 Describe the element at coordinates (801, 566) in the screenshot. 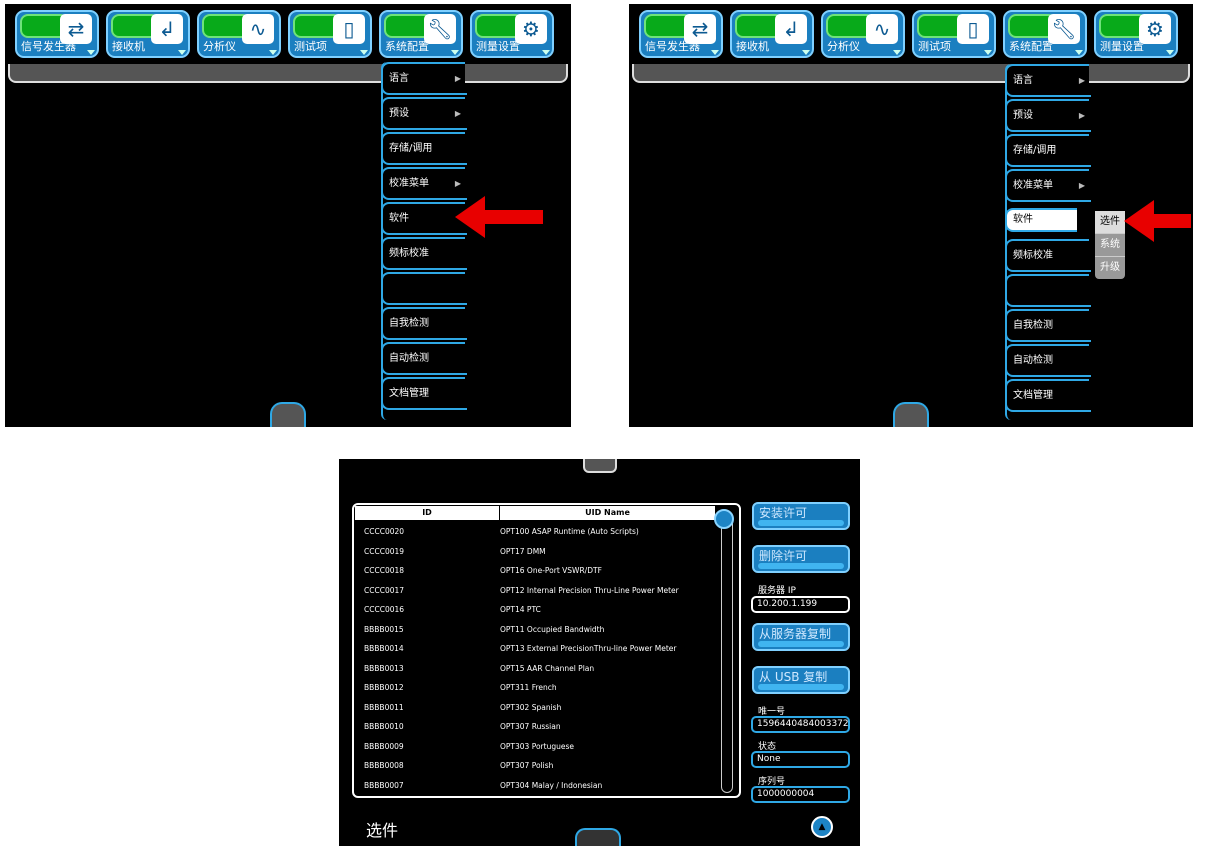

I see `button-shine` at that location.